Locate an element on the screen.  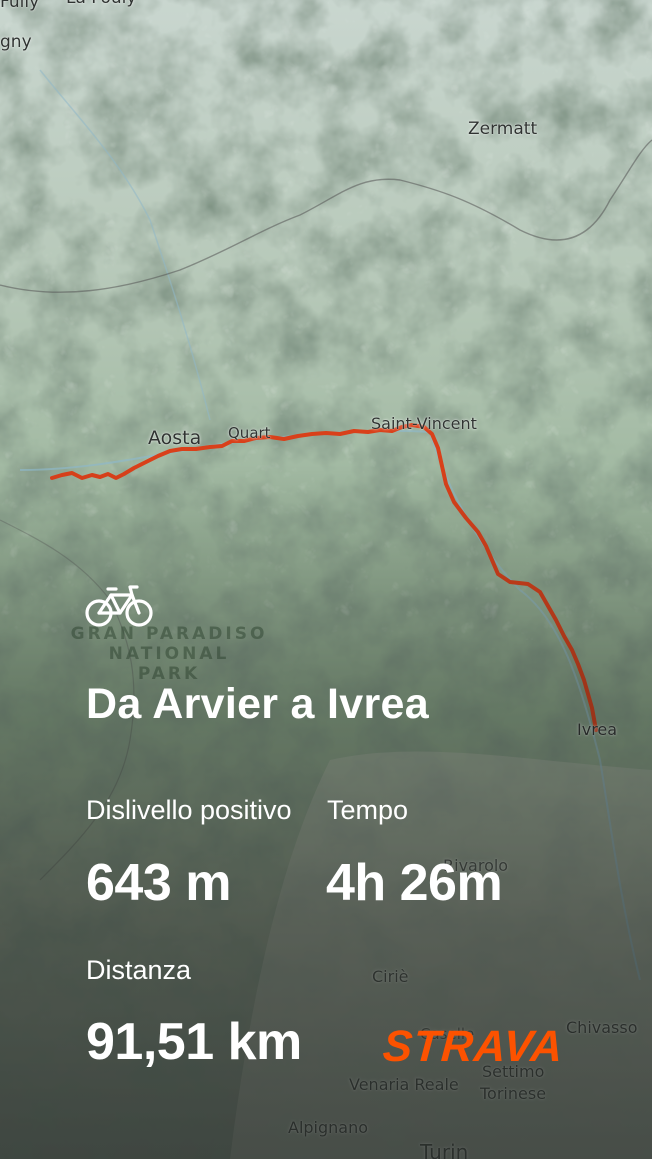
distance-label: Distanza is located at coordinates (139, 970).